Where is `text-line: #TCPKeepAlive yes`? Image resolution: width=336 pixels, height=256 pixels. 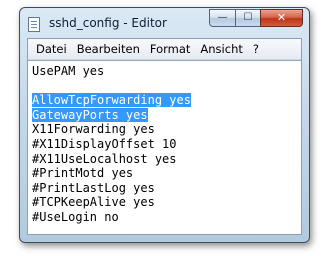
text-line: #TCPKeepAlive yes is located at coordinates (93, 202).